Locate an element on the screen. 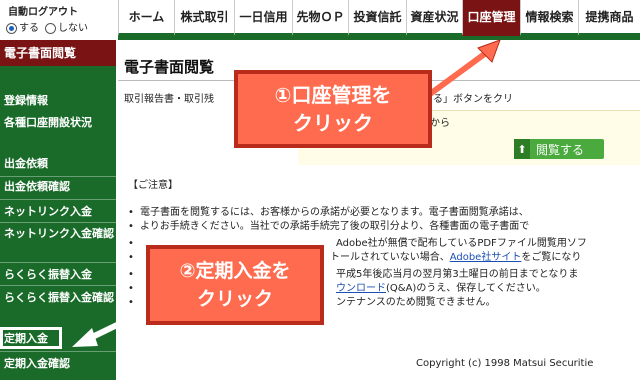  notice-text: 平成5年後応当月の翌月第3土曜日の前日までとなりま is located at coordinates (457, 274).